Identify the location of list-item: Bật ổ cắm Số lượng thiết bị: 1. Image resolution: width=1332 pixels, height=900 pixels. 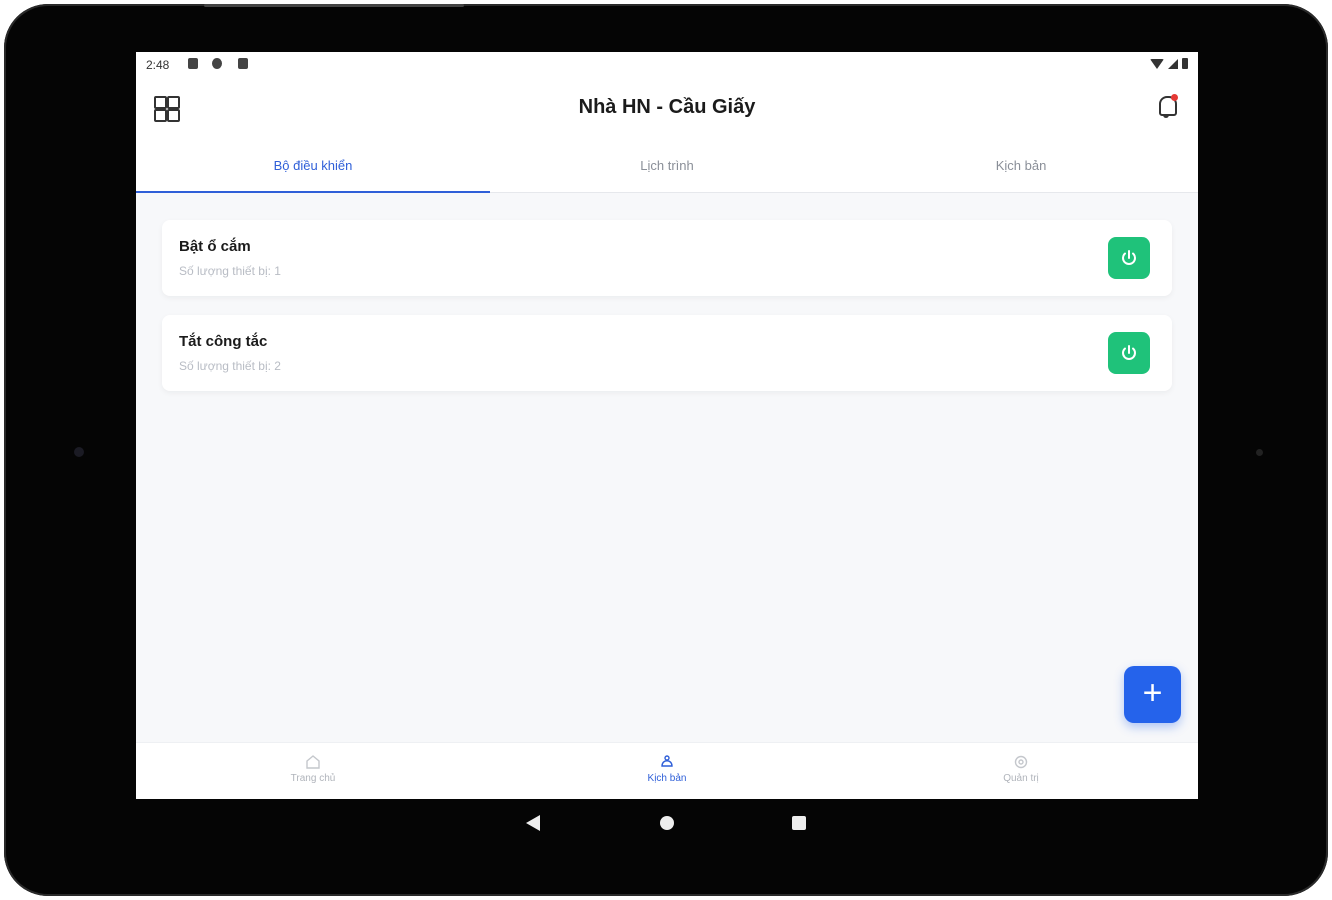
(667, 258).